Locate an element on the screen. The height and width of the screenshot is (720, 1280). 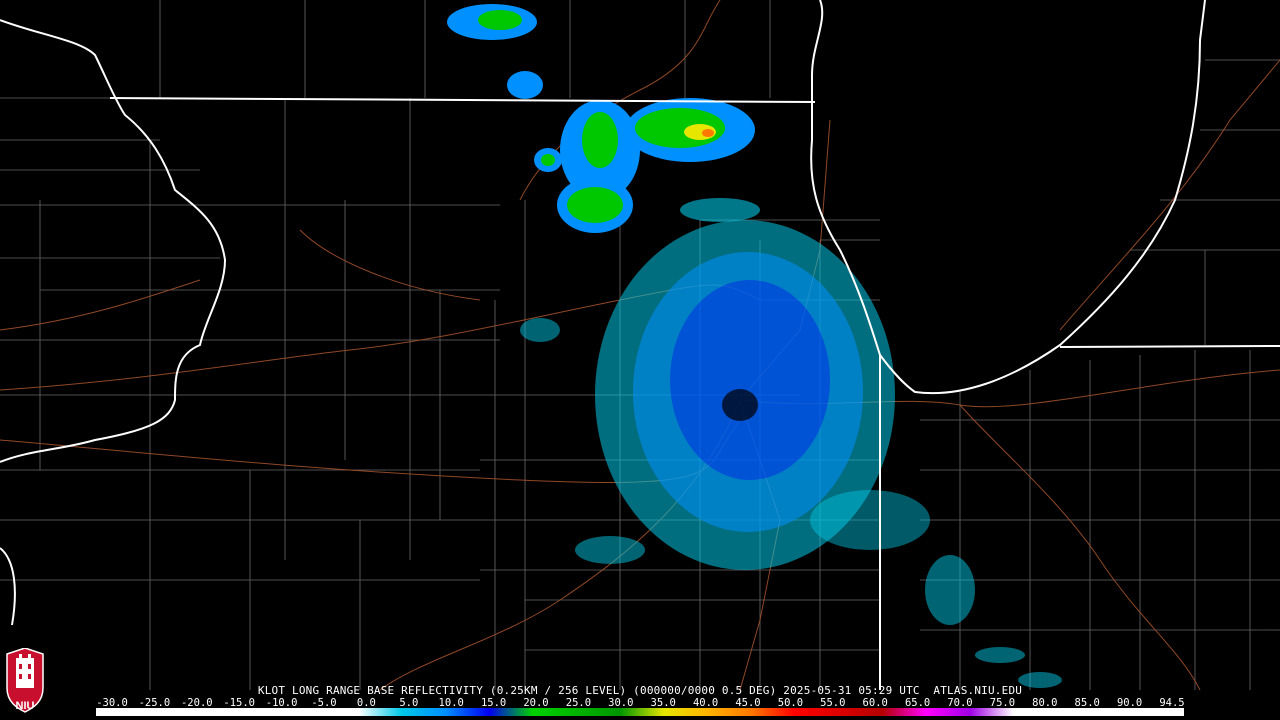
legend-label: 94.5 is located at coordinates (1171, 703).